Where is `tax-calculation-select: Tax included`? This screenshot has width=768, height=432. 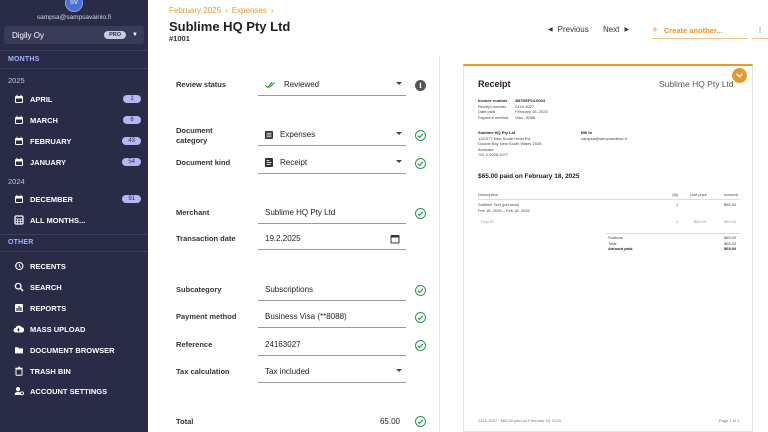 tax-calculation-select: Tax included is located at coordinates (332, 372).